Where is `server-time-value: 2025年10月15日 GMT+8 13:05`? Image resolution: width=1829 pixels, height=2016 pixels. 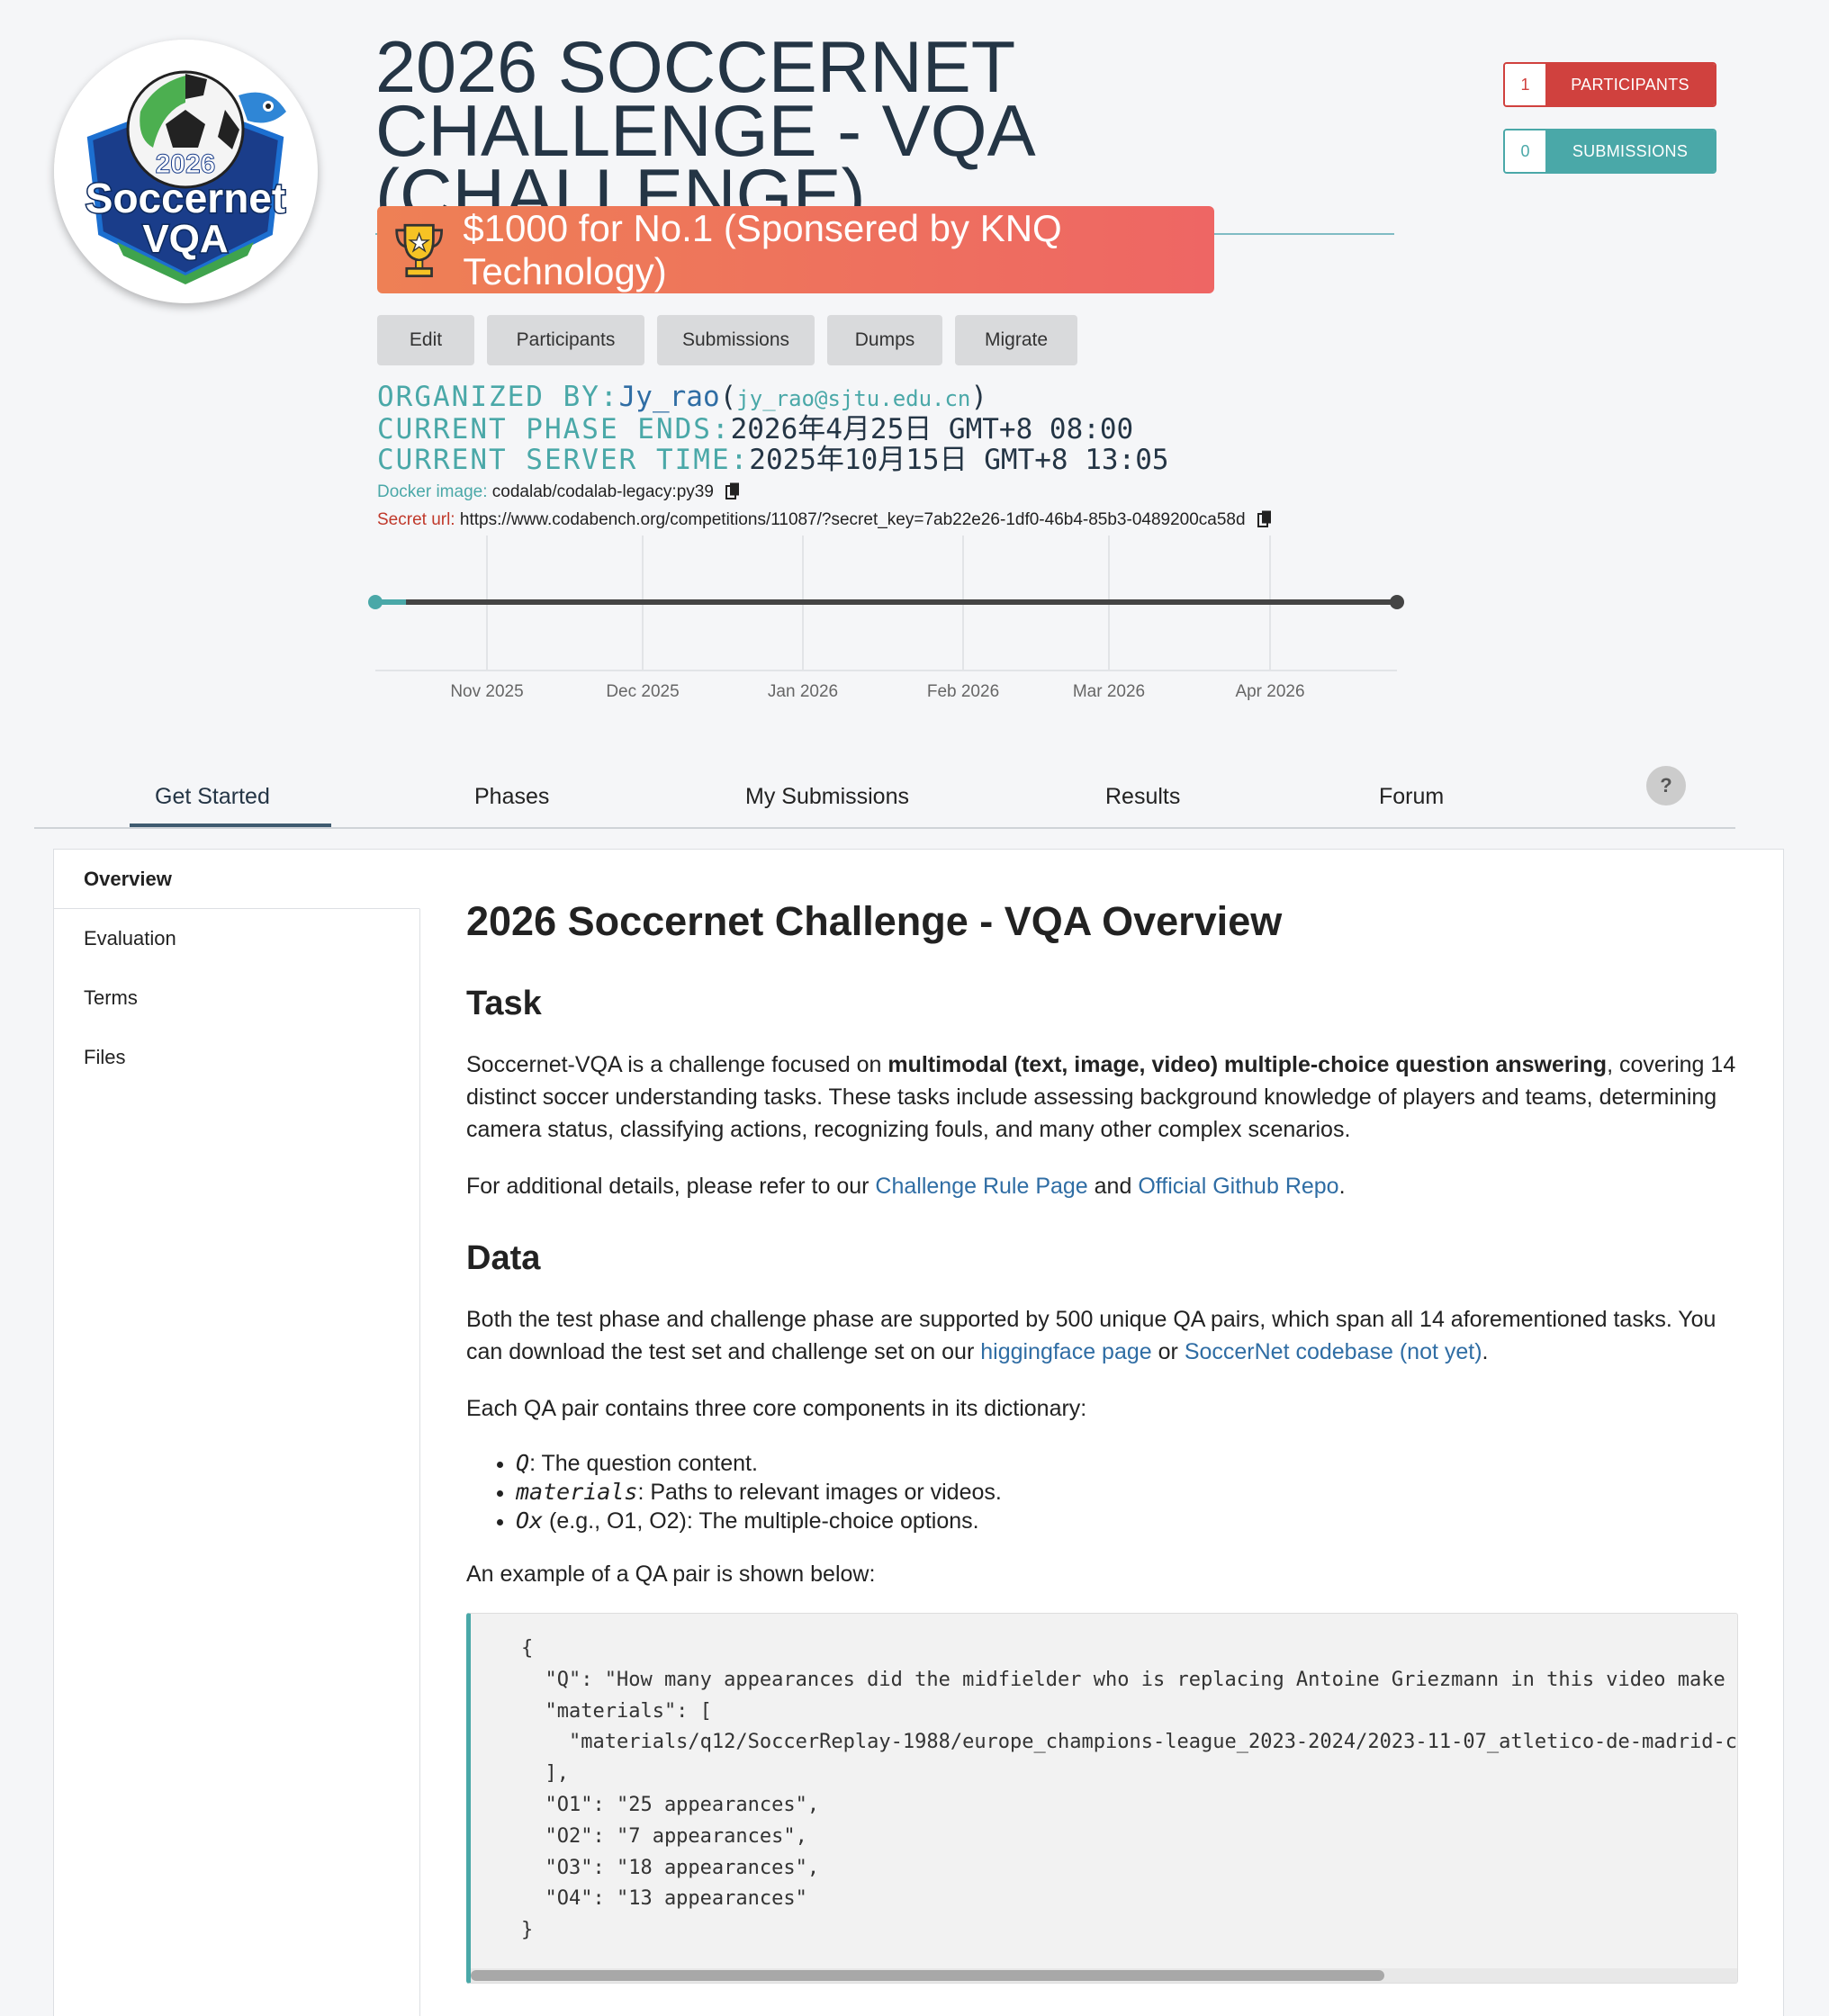 server-time-value: 2025年10月15日 GMT+8 13:05 is located at coordinates (959, 460).